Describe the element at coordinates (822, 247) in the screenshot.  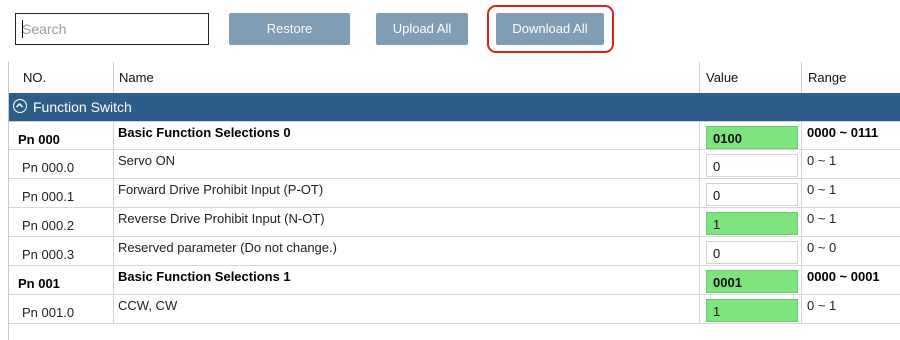
I see `param-range: 0 ~ 0` at that location.